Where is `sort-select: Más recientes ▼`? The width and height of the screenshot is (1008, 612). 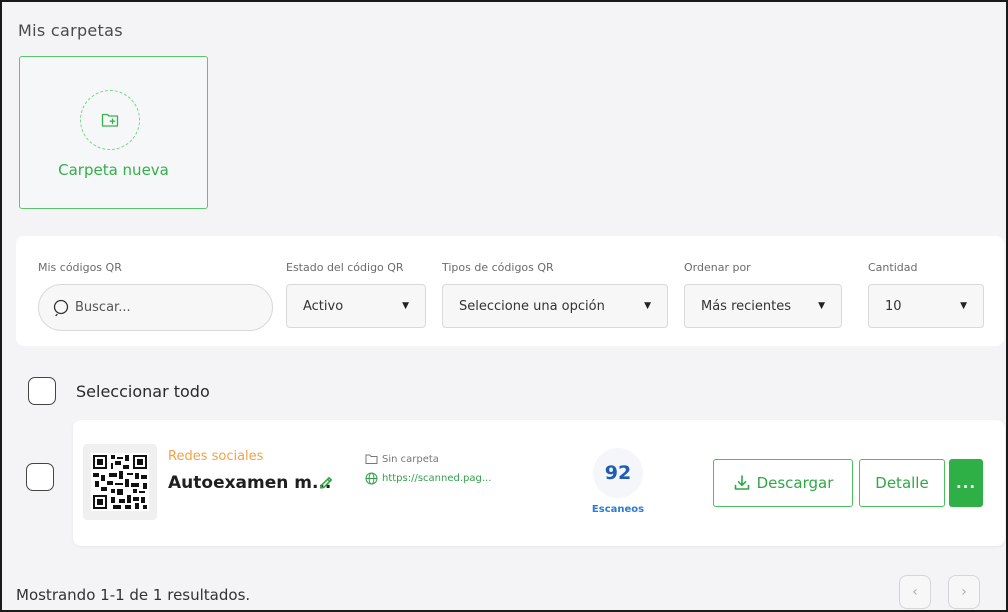 sort-select: Más recientes ▼ is located at coordinates (763, 306).